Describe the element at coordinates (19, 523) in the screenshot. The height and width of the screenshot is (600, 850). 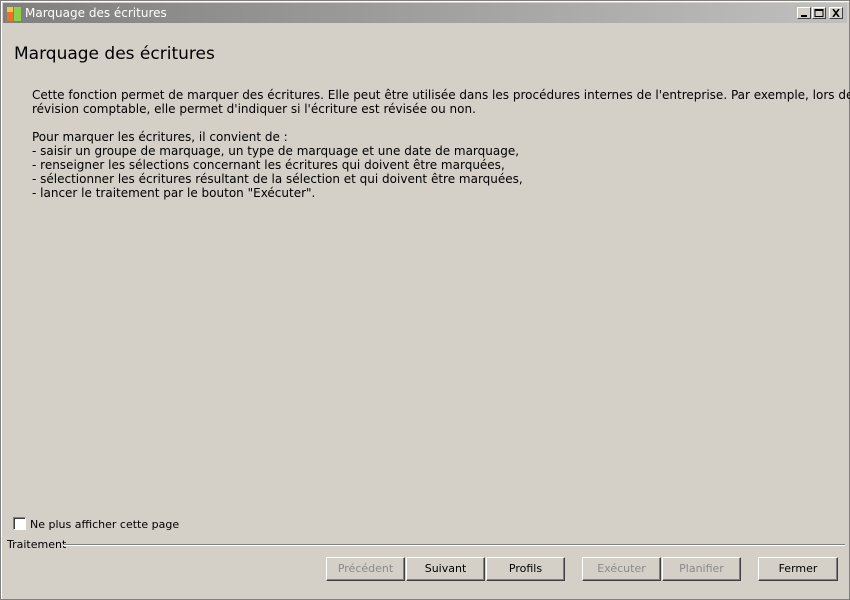
I see `hide-page-checkbox` at that location.